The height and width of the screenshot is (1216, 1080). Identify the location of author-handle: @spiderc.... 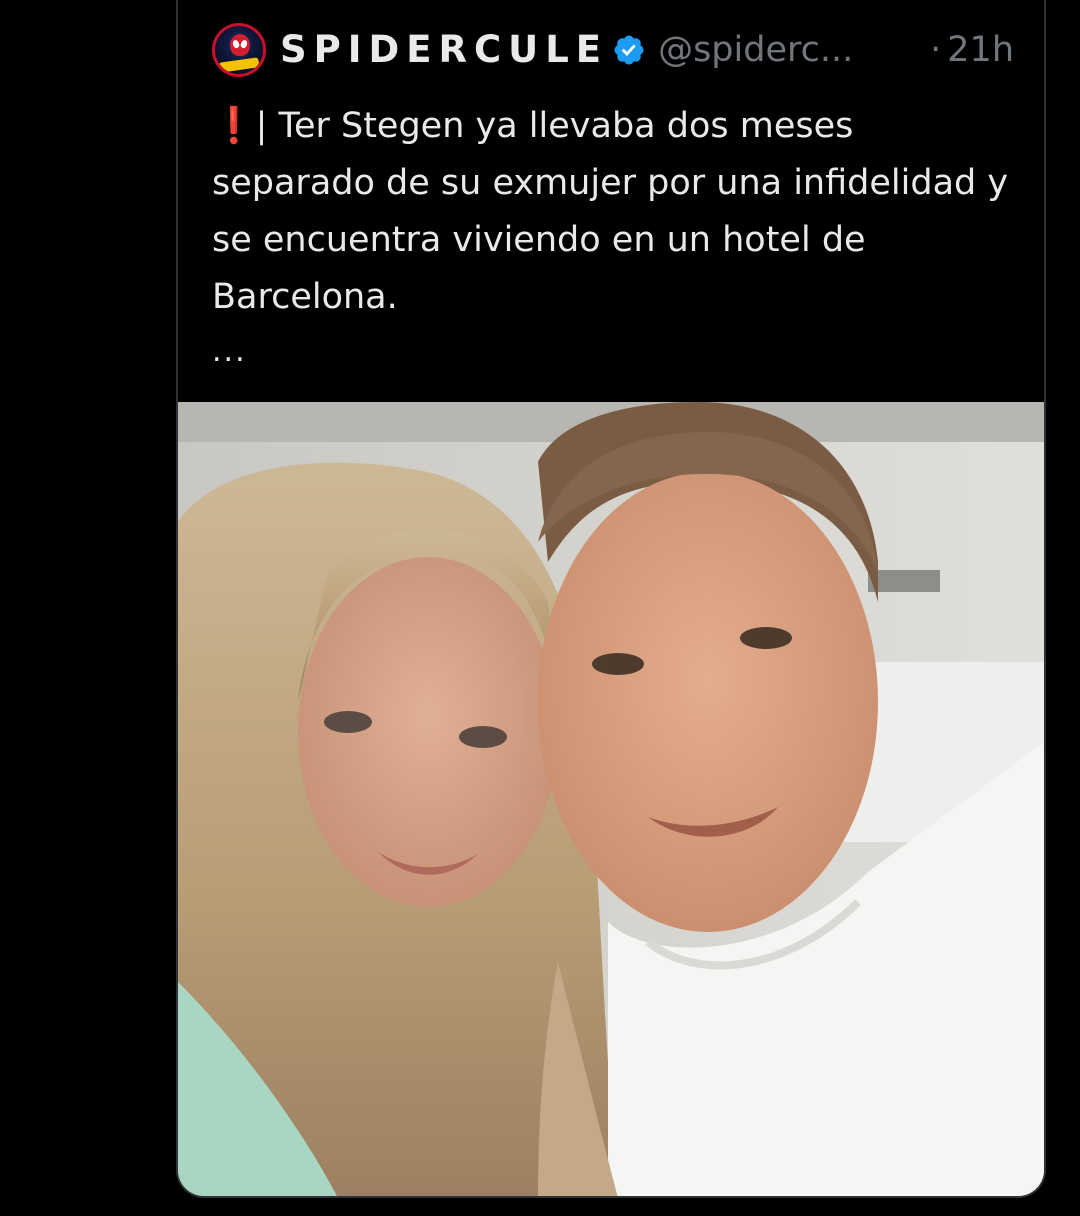
(755, 50).